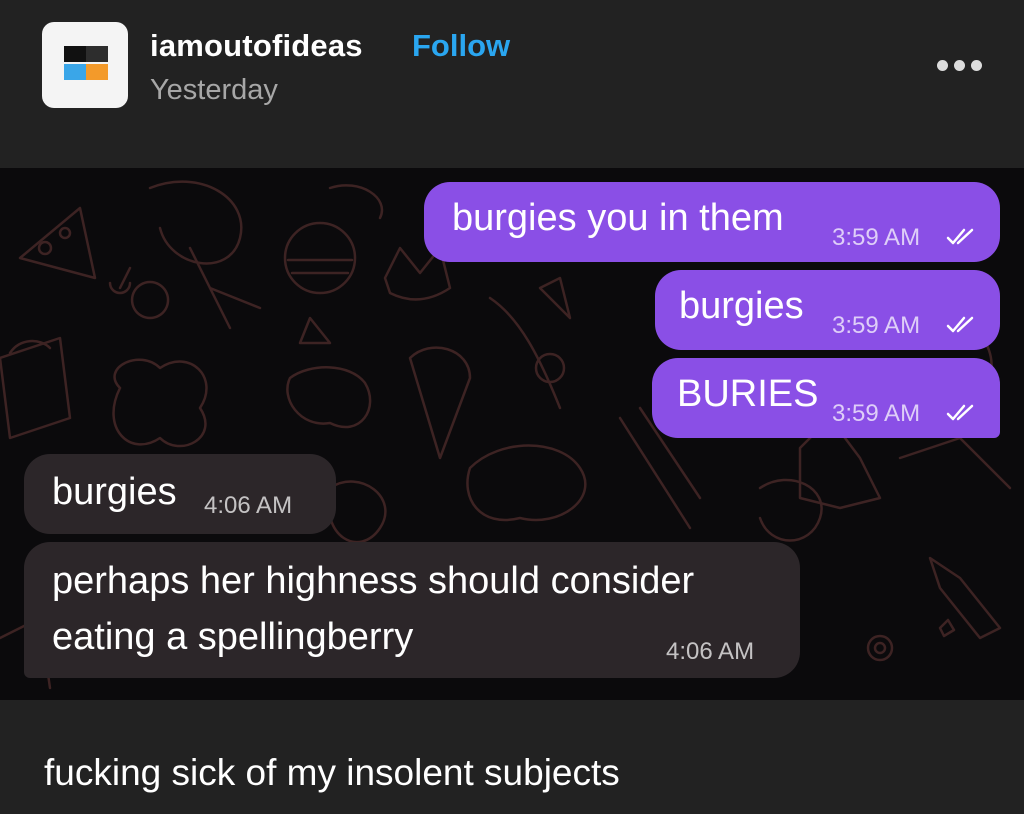 This screenshot has width=1024, height=814. Describe the element at coordinates (373, 581) in the screenshot. I see `message-text: perhaps her highness should consider` at that location.